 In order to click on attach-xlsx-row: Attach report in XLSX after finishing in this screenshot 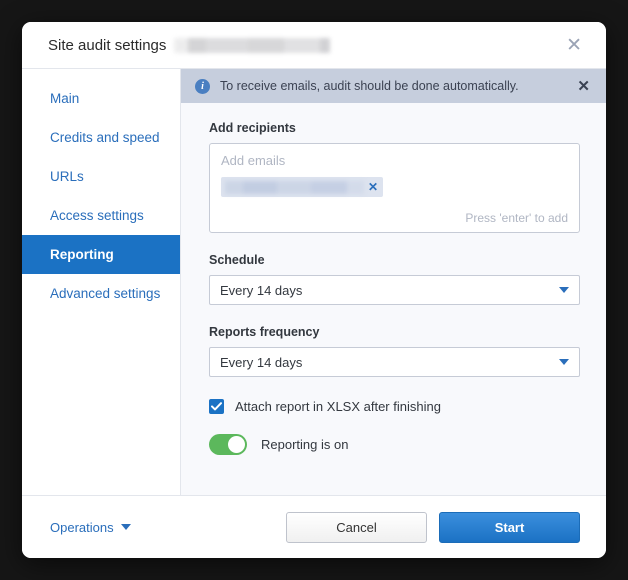, I will do `click(394, 406)`.